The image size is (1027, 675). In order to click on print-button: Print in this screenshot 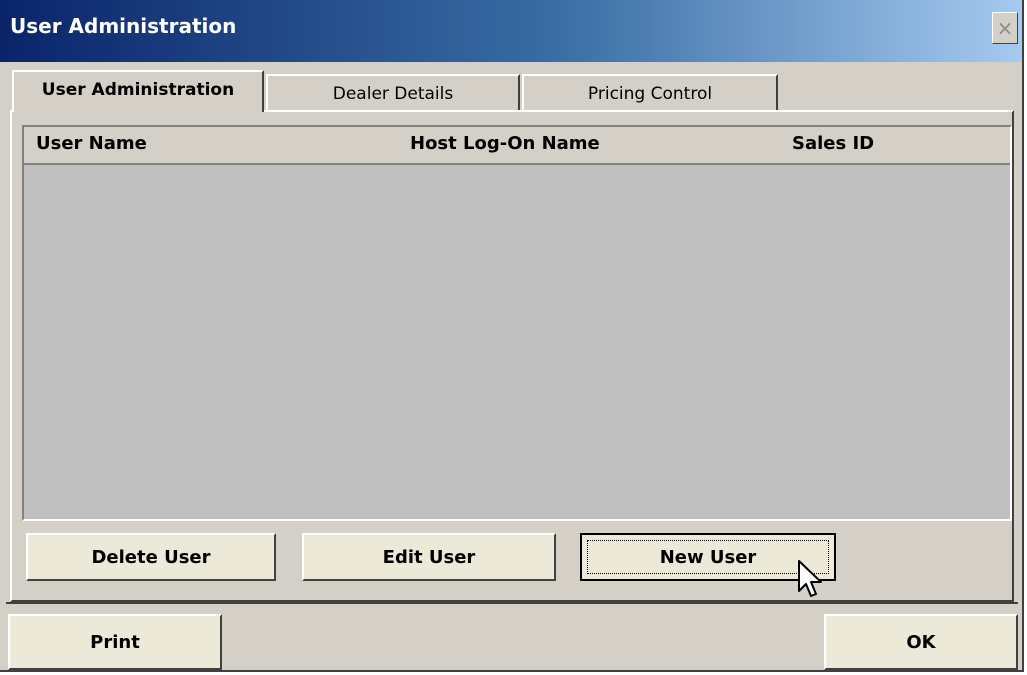, I will do `click(115, 642)`.